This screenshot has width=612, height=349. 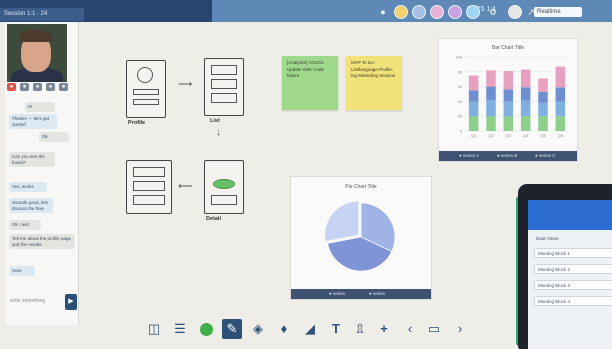 What do you see at coordinates (25, 225) in the screenshot?
I see `chat-message: Ok, next` at bounding box center [25, 225].